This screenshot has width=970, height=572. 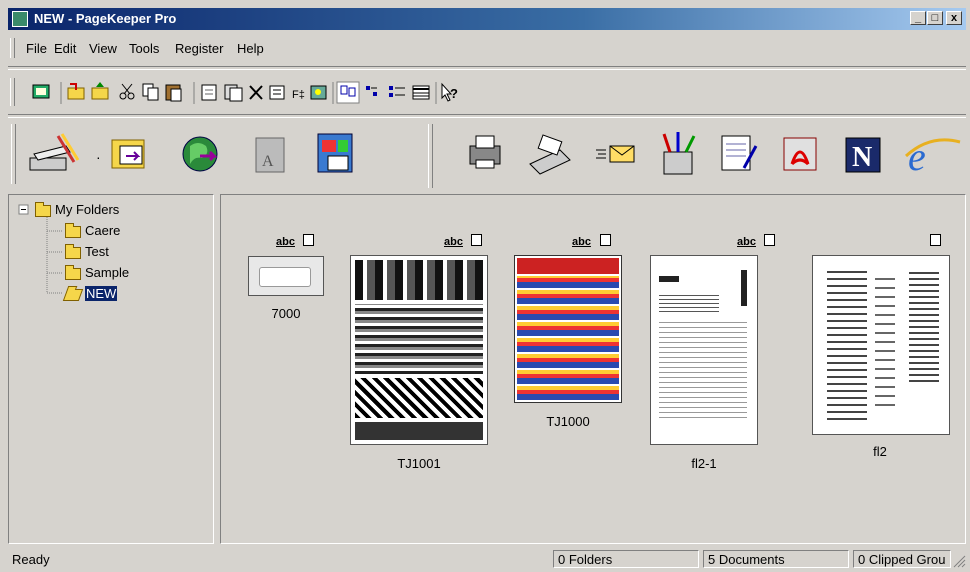 What do you see at coordinates (568, 329) in the screenshot?
I see `document-thumbnail-tj1000` at bounding box center [568, 329].